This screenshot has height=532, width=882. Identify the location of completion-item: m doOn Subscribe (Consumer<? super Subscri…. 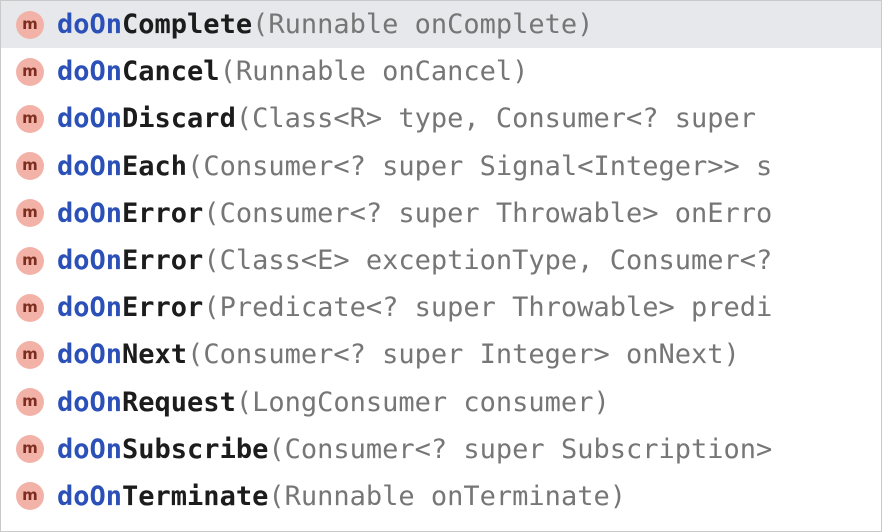
(441, 449).